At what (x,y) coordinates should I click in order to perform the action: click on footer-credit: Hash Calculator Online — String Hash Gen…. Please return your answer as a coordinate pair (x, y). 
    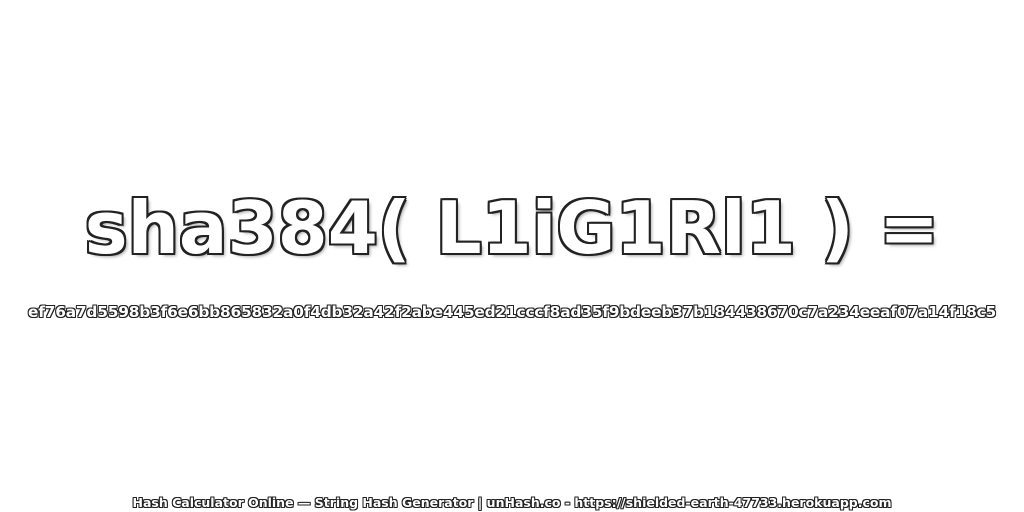
    Looking at the image, I should click on (512, 502).